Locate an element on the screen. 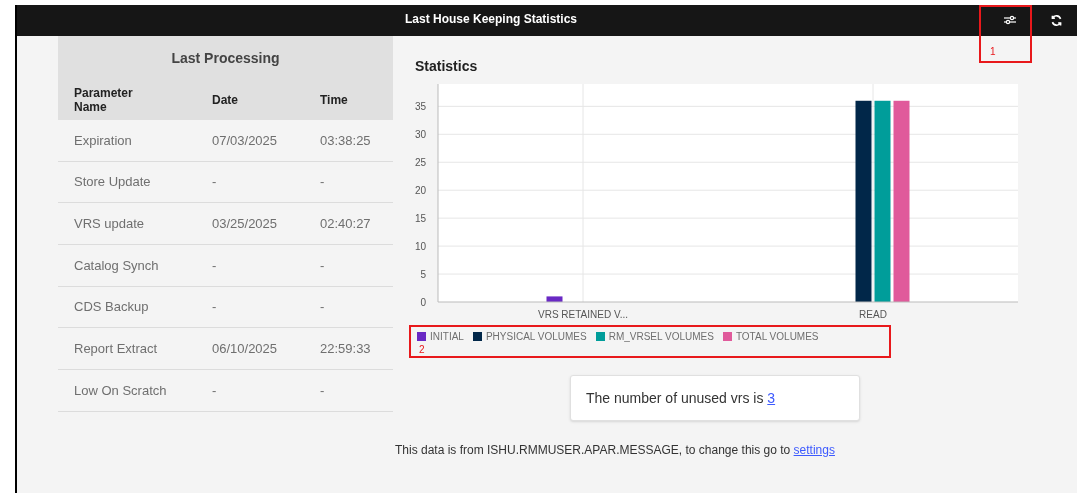 This screenshot has width=1077, height=493. table-cell-text: 22:59:33 is located at coordinates (345, 349).